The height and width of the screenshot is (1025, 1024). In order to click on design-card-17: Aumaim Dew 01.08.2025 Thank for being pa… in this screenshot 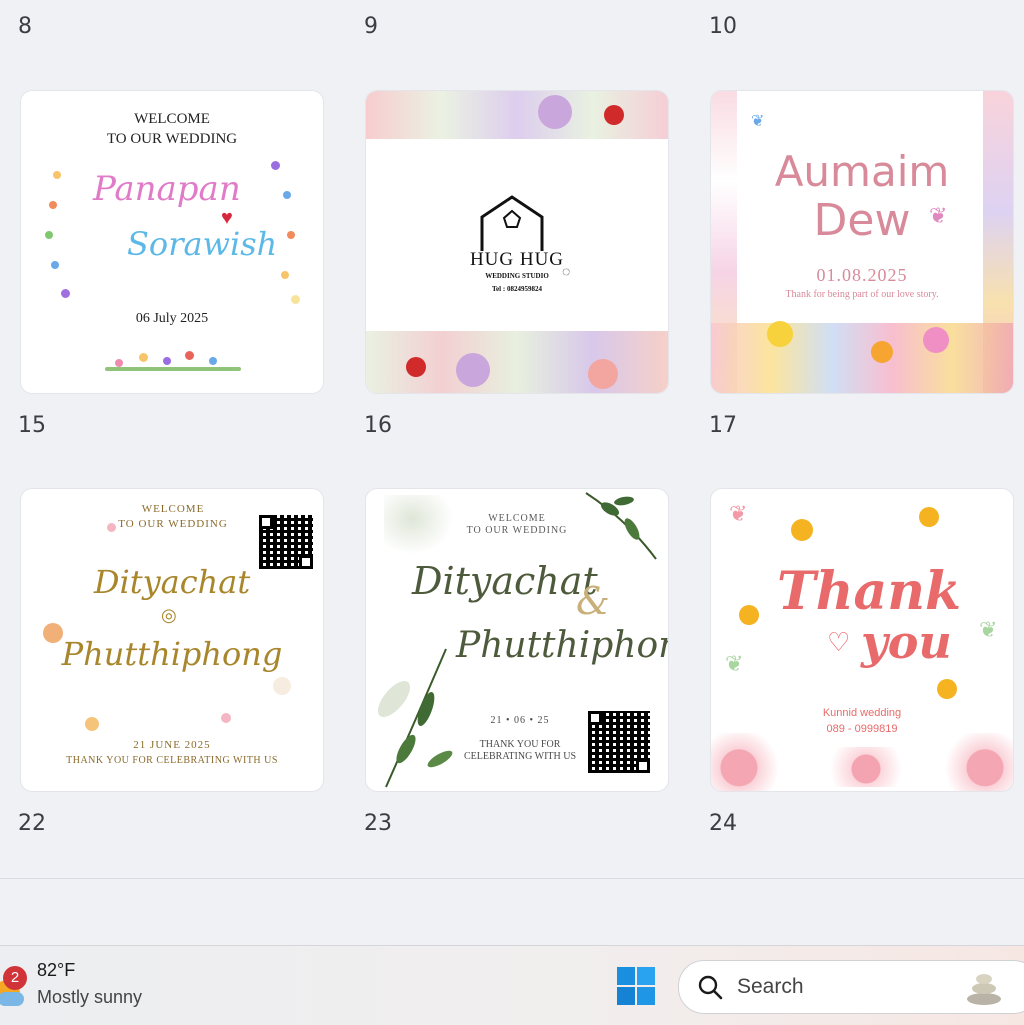, I will do `click(862, 242)`.